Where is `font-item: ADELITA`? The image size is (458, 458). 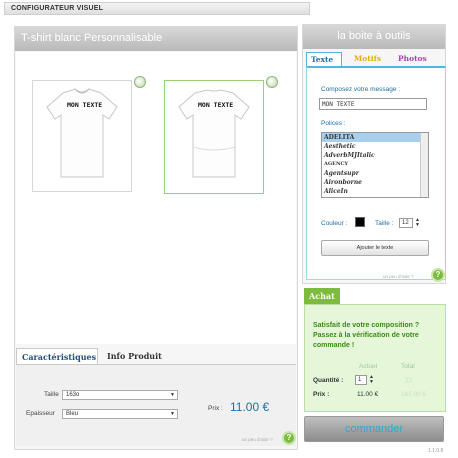
font-item: ADELITA is located at coordinates (375, 137).